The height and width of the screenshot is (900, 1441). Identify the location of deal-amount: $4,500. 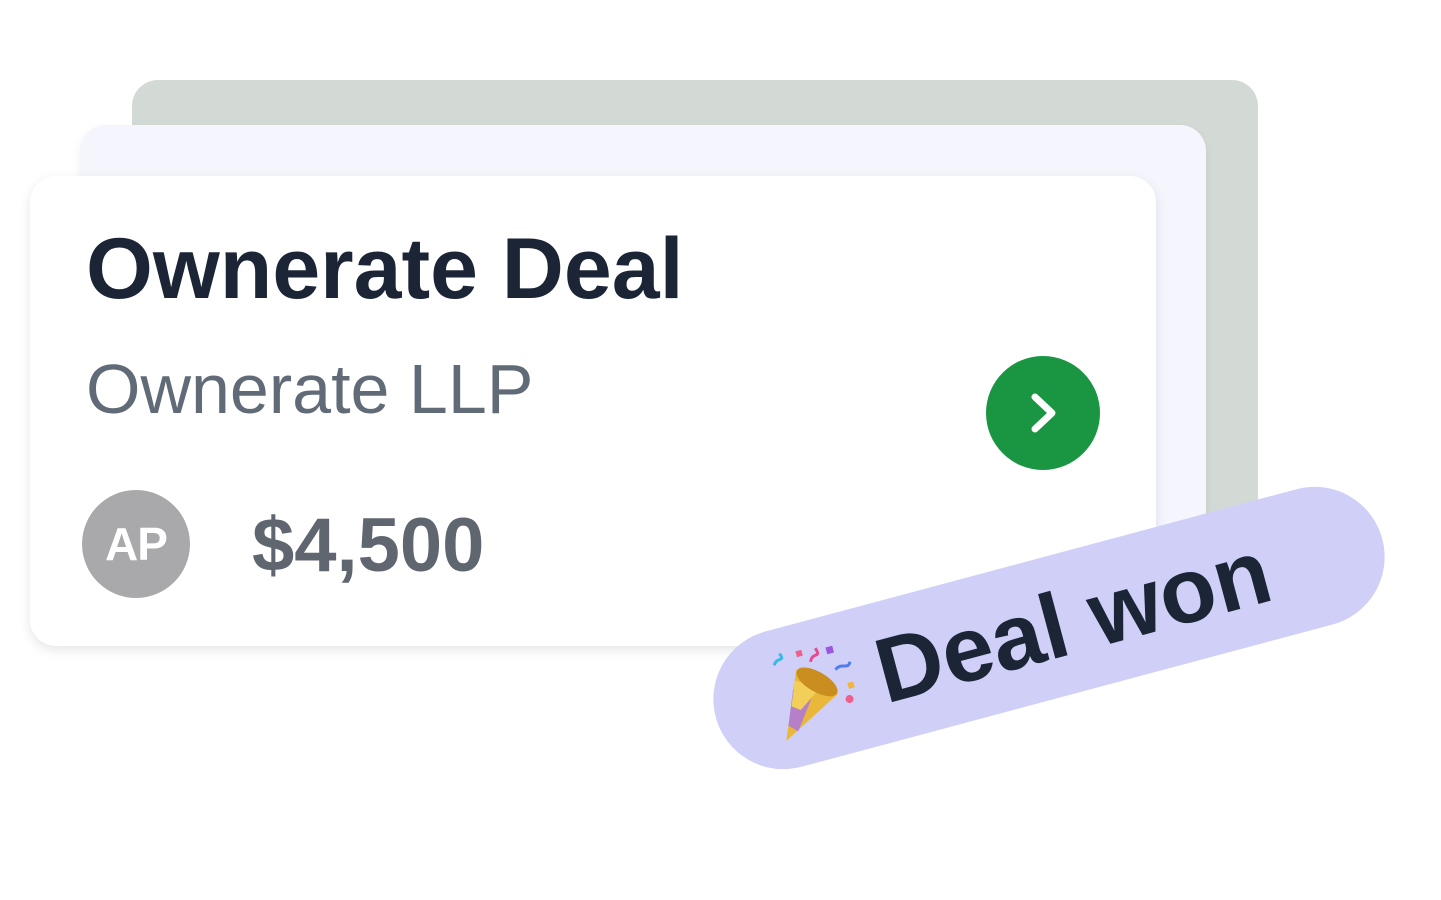
(368, 545).